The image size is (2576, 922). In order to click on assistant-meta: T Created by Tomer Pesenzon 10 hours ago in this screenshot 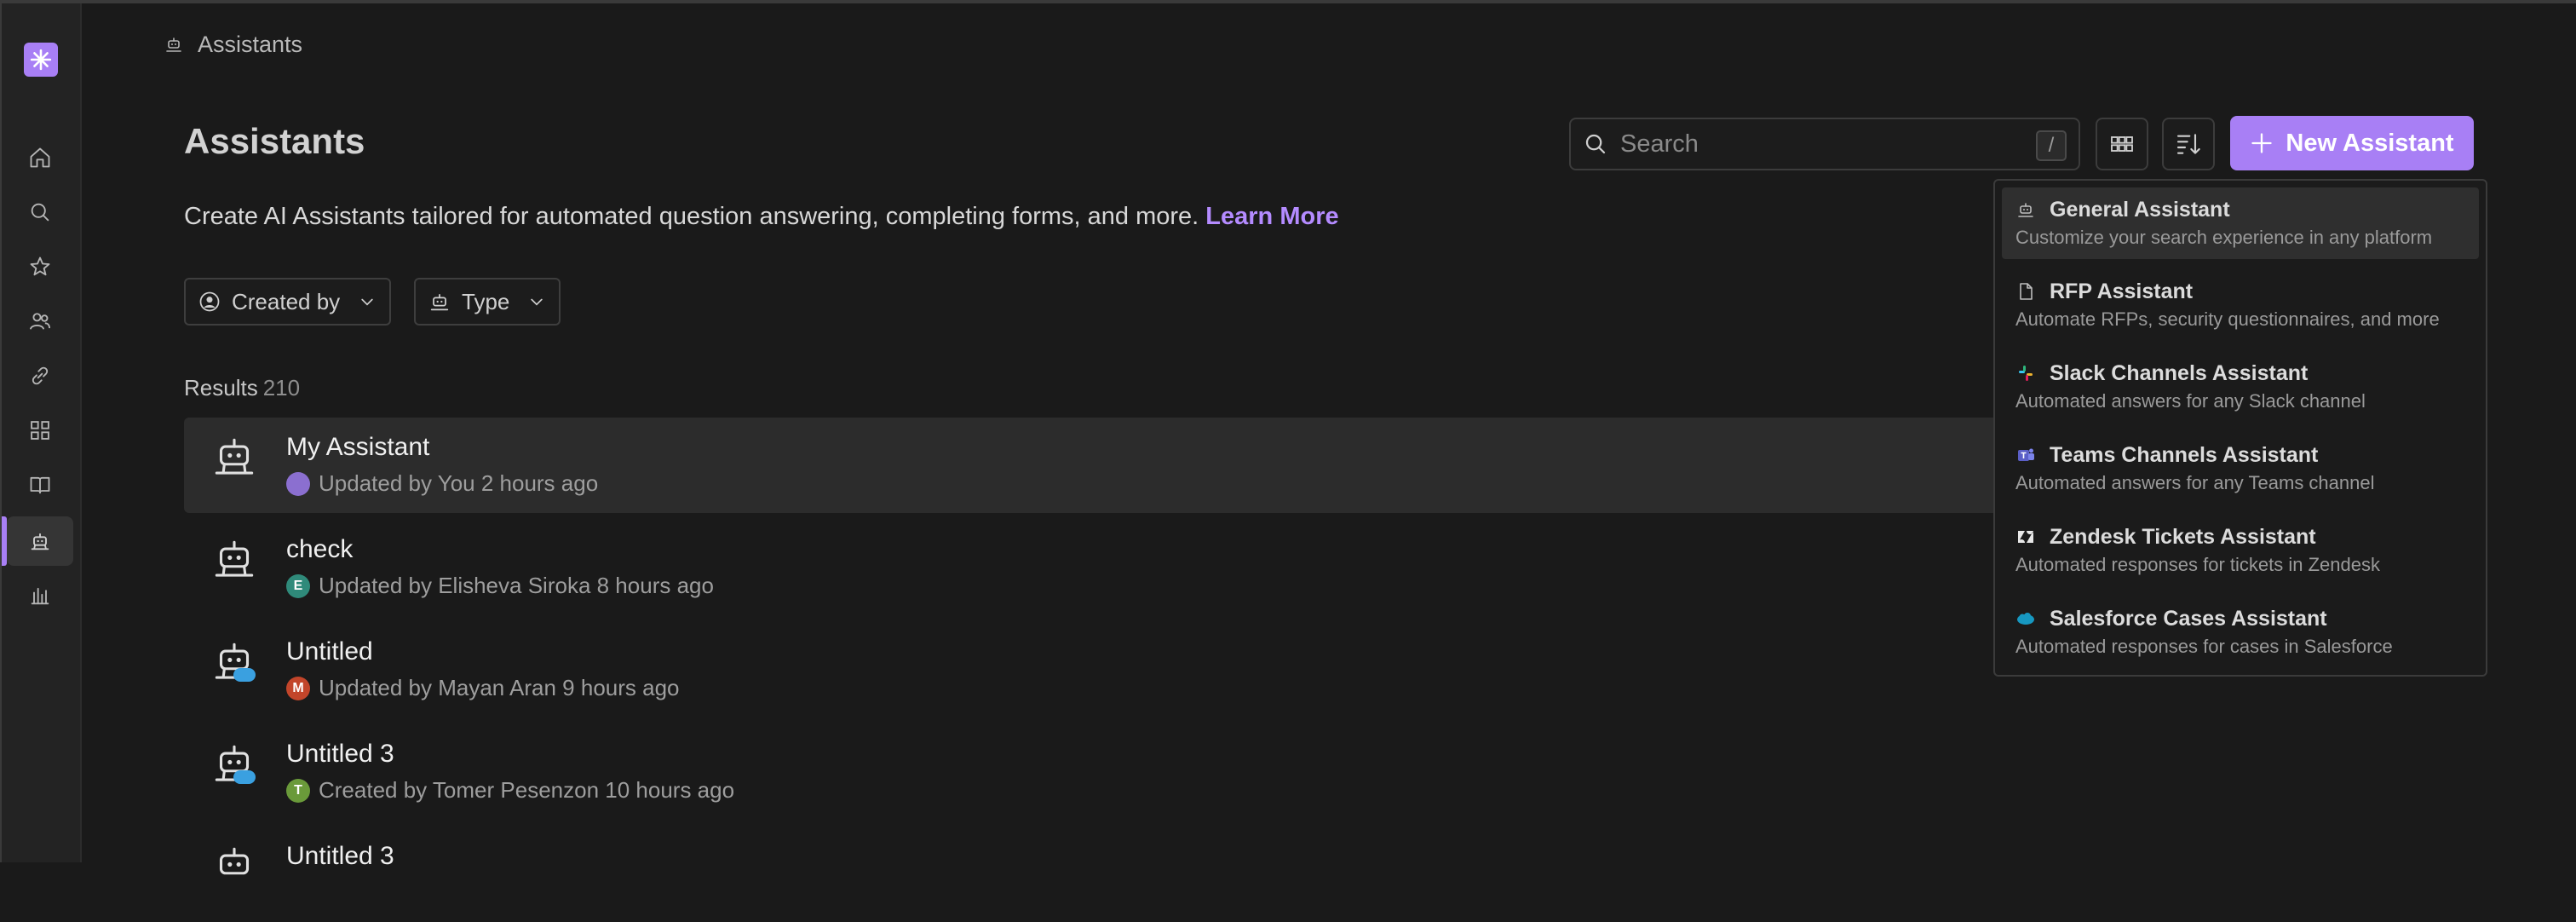, I will do `click(510, 790)`.